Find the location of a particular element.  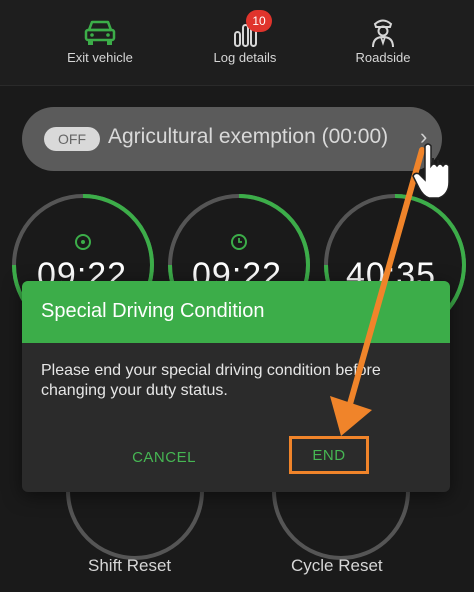

annotation-overlay is located at coordinates (390, 289).